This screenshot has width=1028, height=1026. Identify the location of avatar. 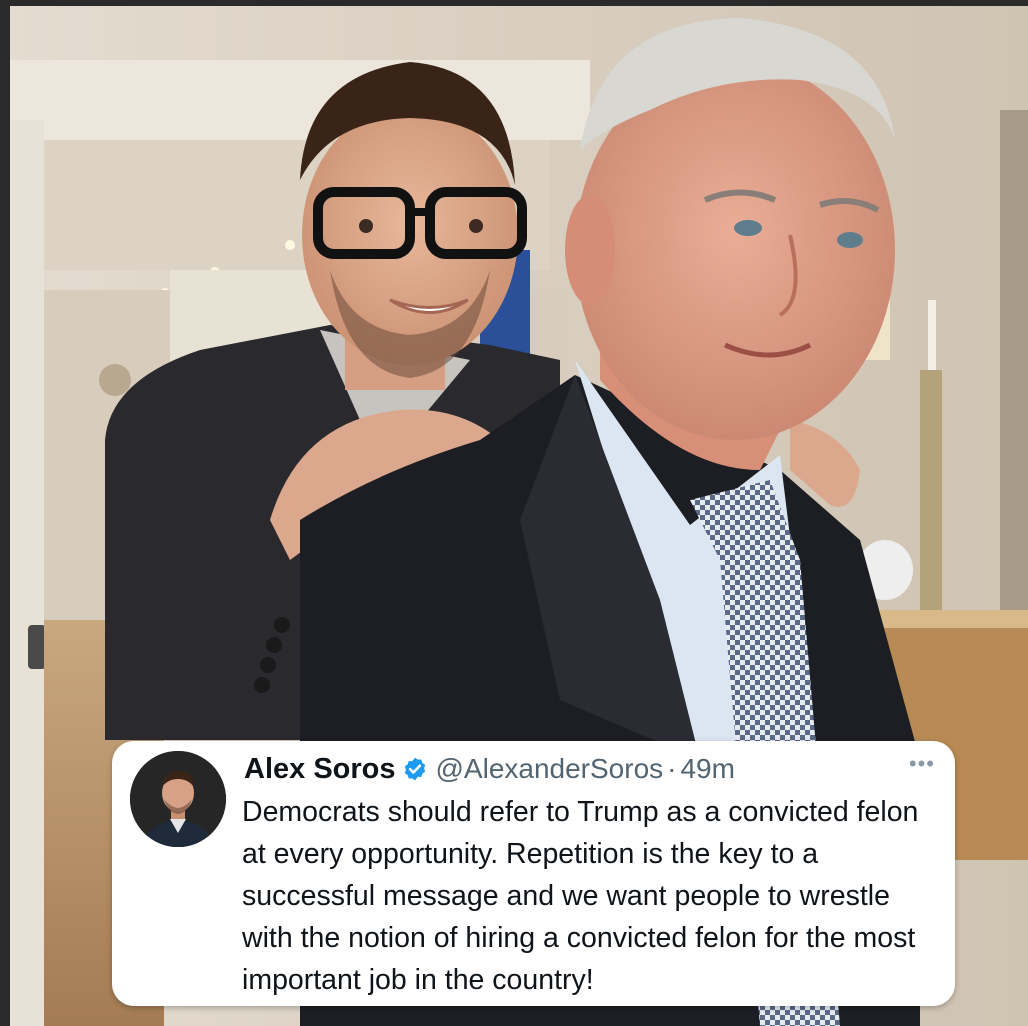
(178, 799).